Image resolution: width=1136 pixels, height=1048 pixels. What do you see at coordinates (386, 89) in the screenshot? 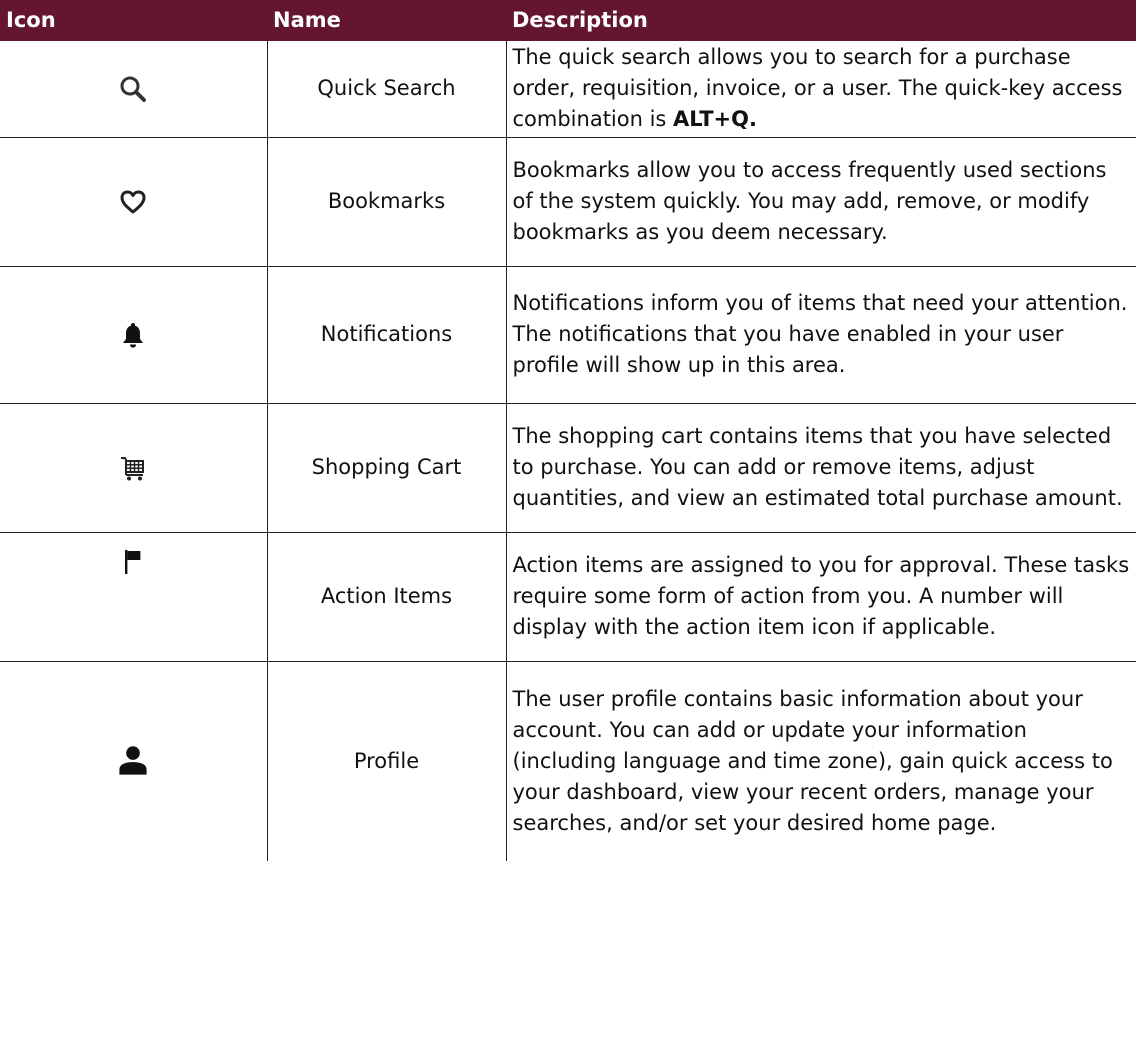
I see `name-cell: Quick Search` at bounding box center [386, 89].